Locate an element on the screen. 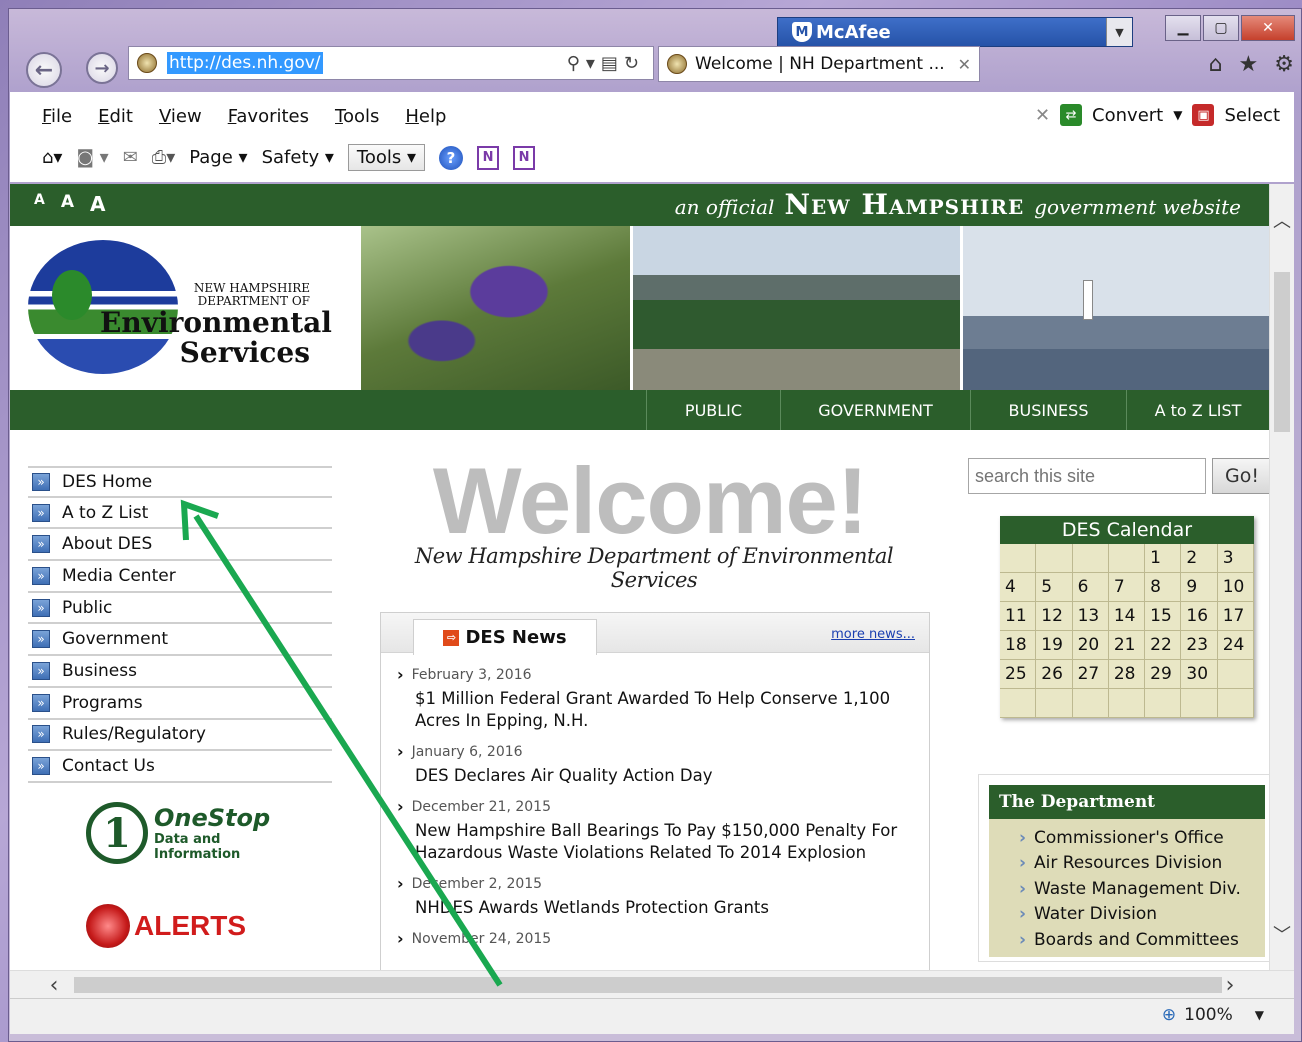 This screenshot has height=1042, width=1302. menu-favorites: Favorites is located at coordinates (268, 116).